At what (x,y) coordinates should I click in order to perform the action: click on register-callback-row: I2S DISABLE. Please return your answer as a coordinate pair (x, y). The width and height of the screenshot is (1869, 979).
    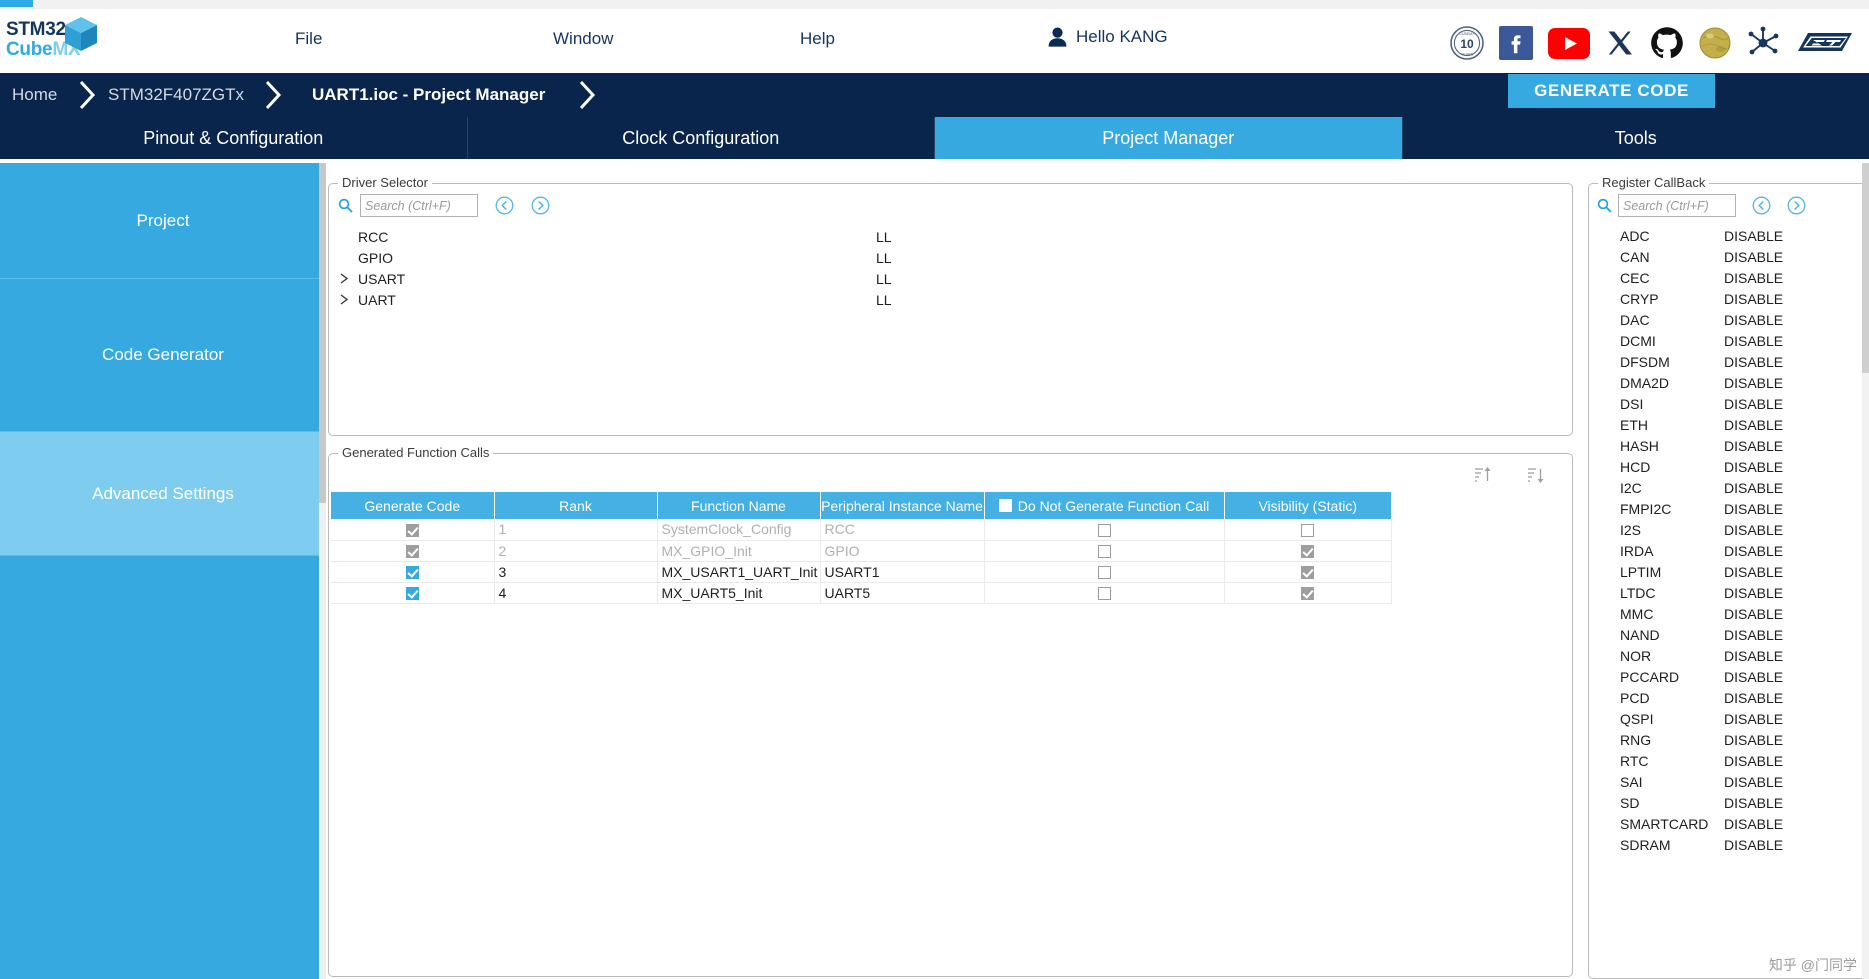
    Looking at the image, I should click on (1725, 530).